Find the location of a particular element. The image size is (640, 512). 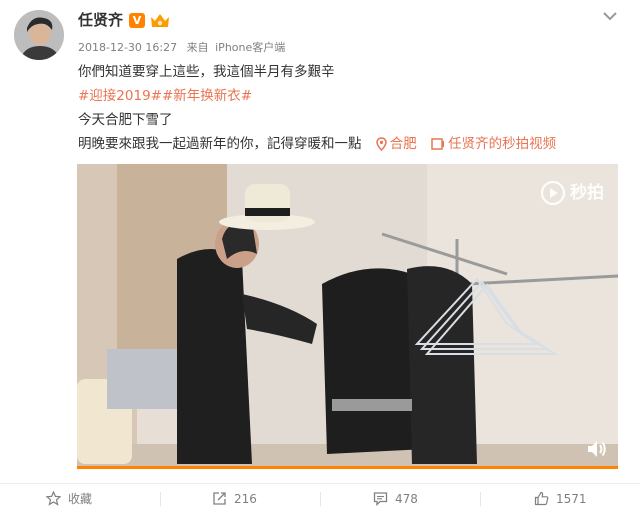

video-watermark: 秒拍 is located at coordinates (572, 192).